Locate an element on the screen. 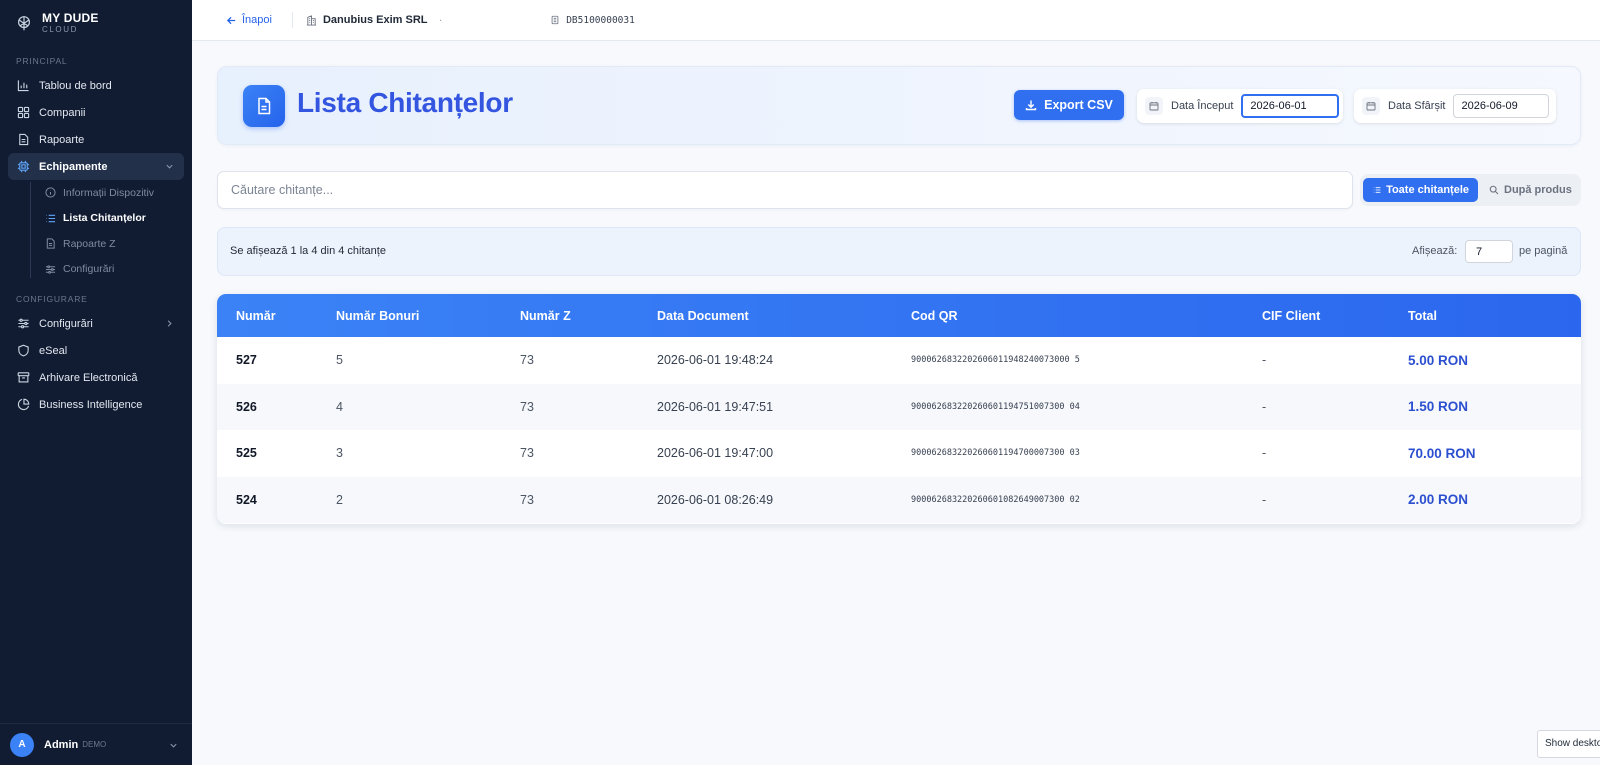  per-page-suffix: pe pagină is located at coordinates (1543, 251).